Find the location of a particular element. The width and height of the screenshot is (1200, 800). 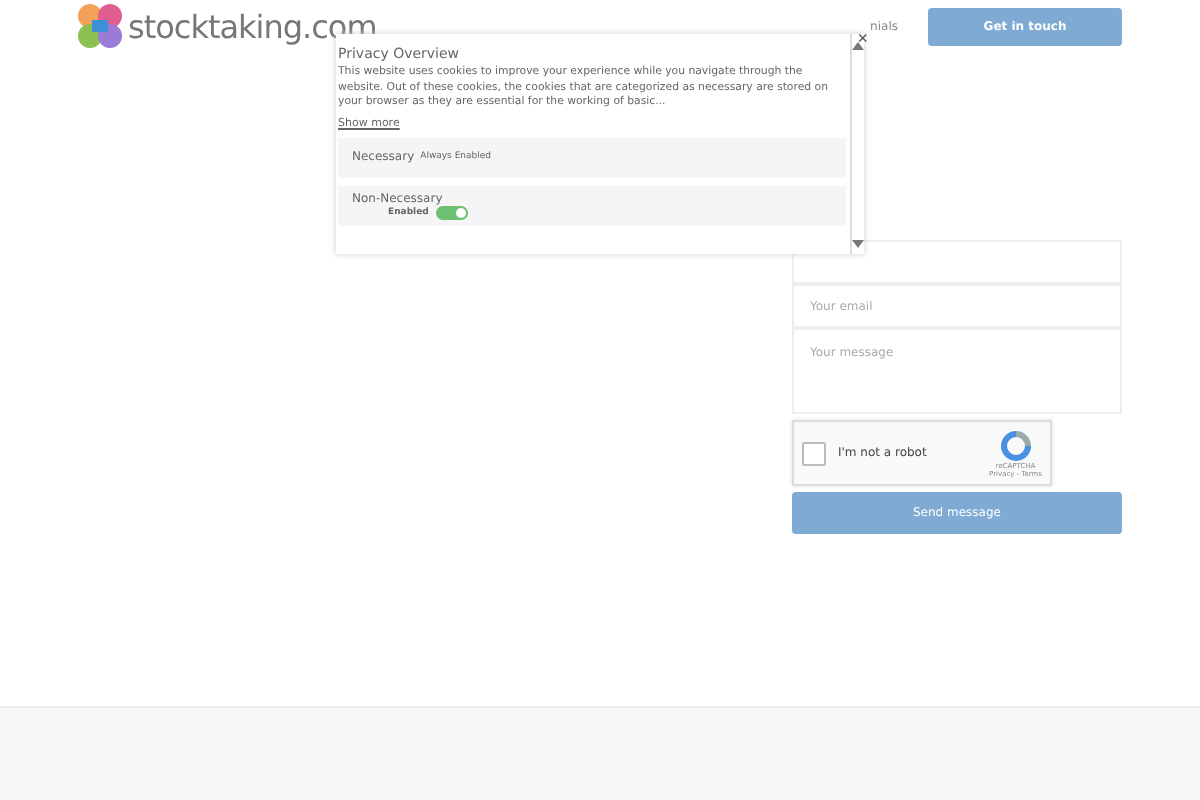

scroll-down-icon is located at coordinates (858, 245).